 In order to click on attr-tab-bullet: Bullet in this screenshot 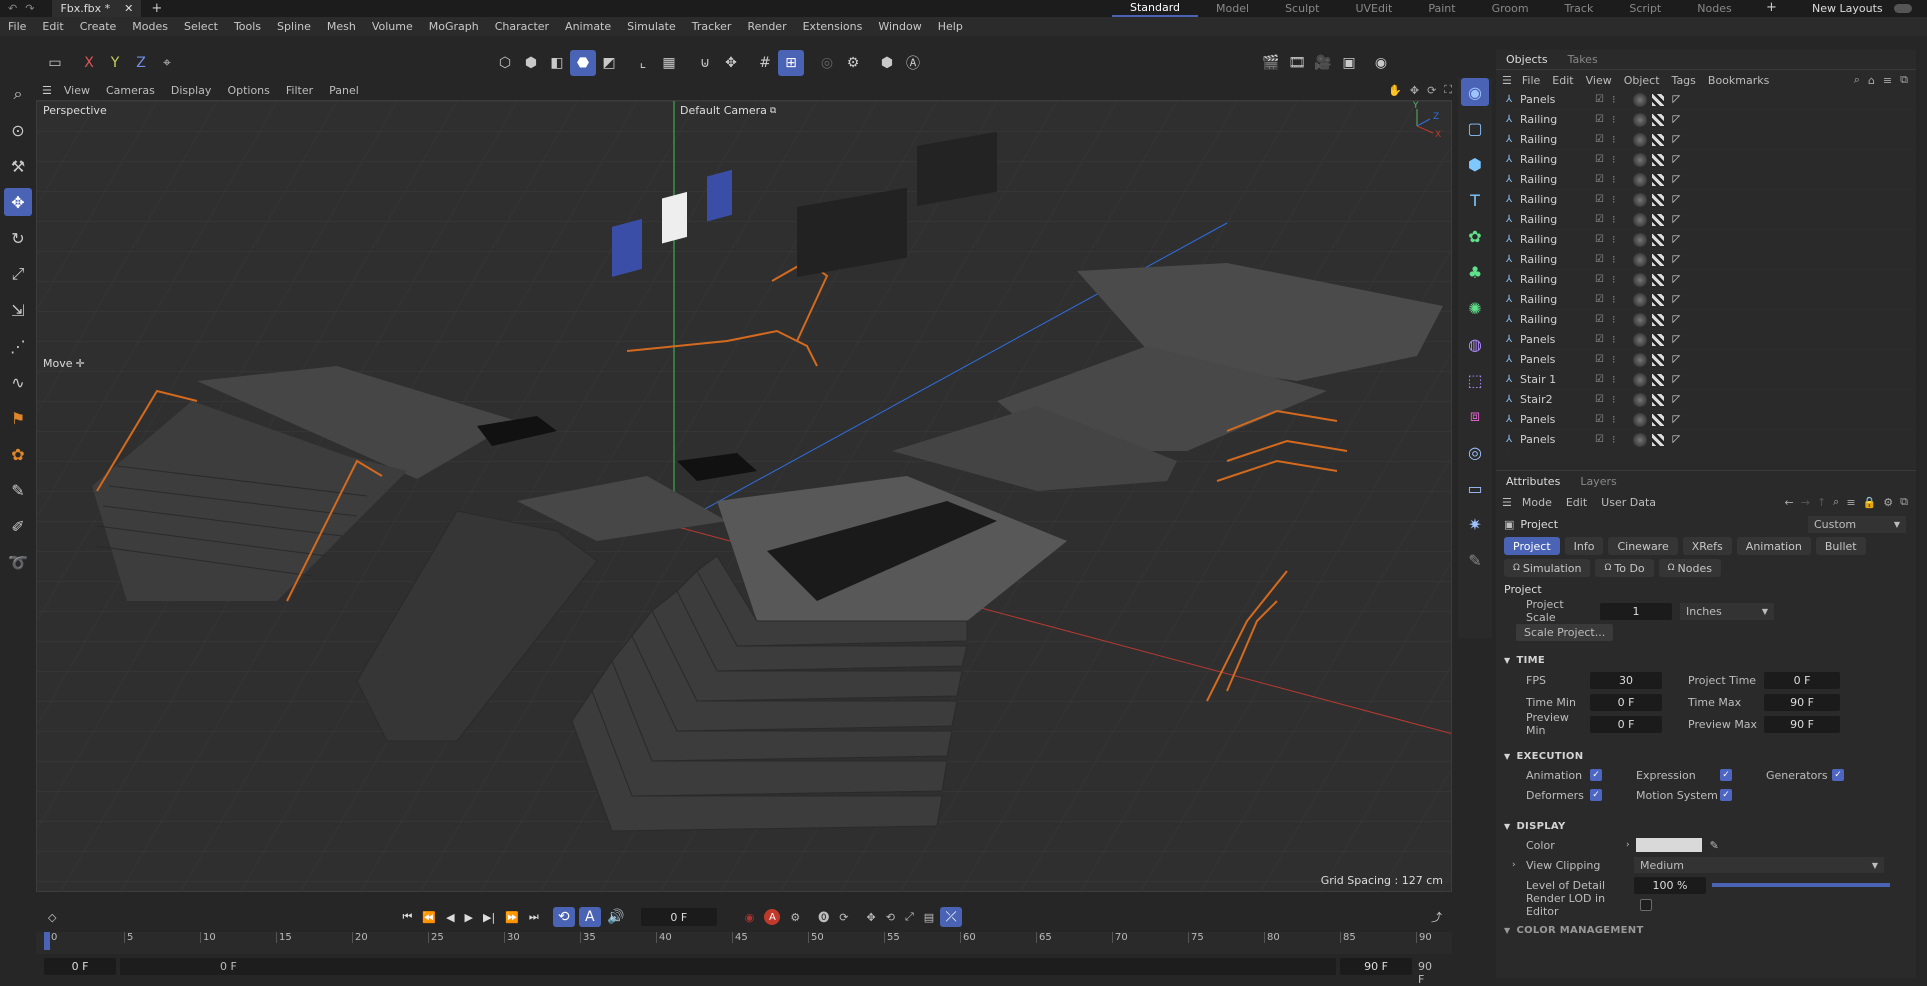, I will do `click(1840, 546)`.